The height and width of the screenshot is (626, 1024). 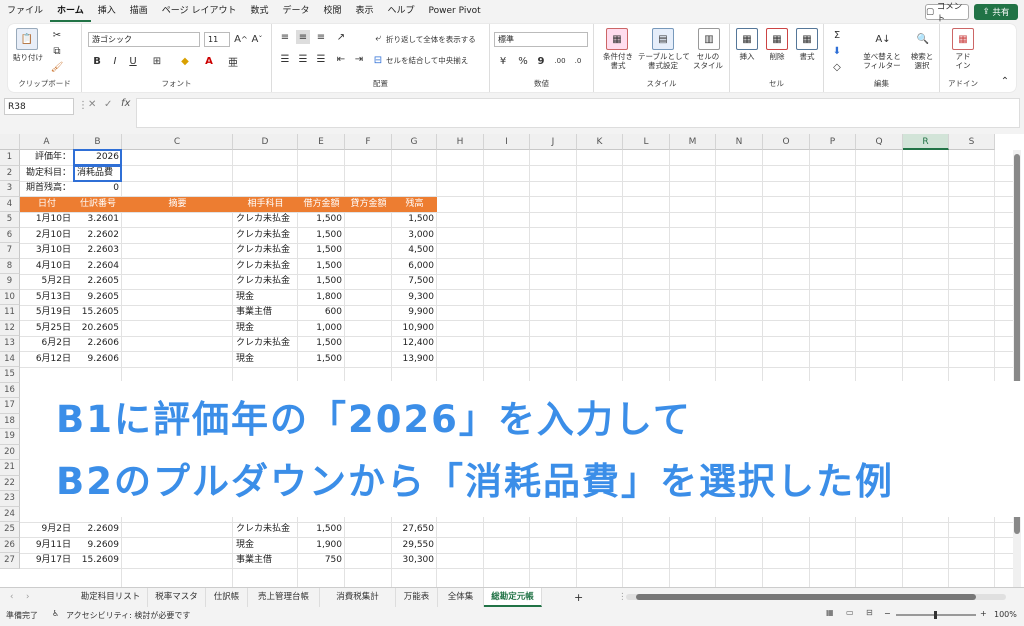 I want to click on table-cell: 600, so click(x=321, y=312).